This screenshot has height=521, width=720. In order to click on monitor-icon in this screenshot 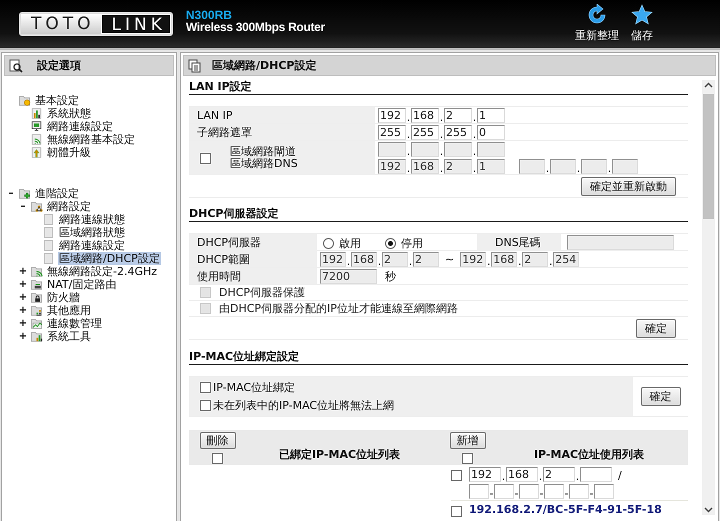, I will do `click(37, 126)`.